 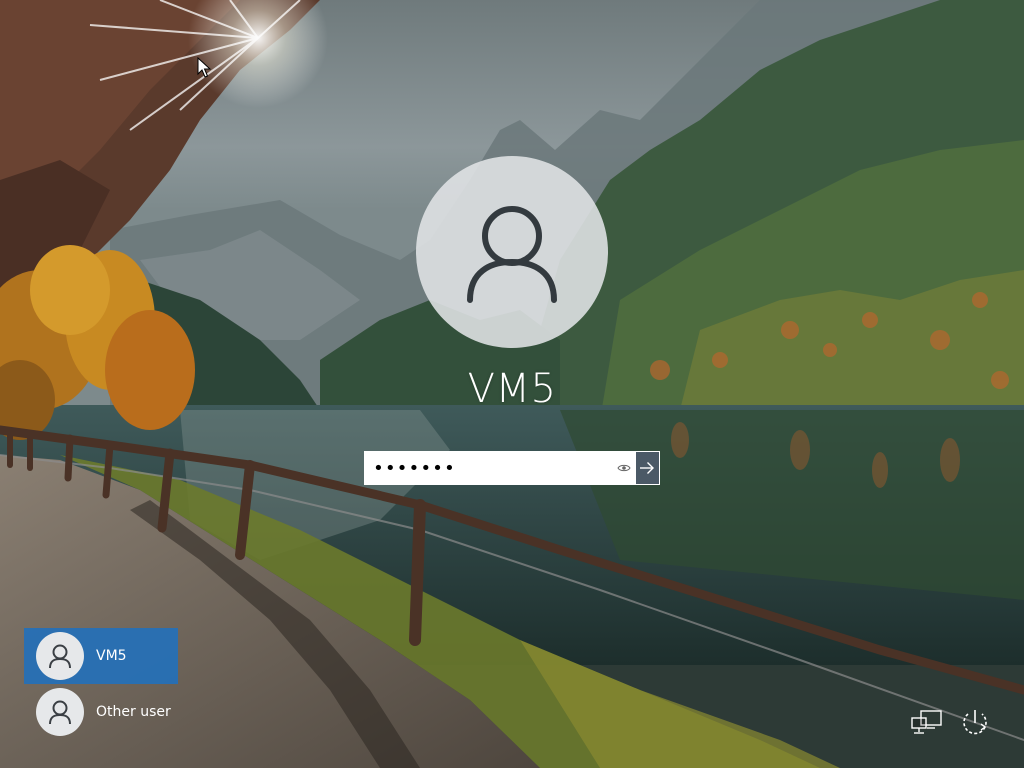 I want to click on power-button, so click(x=975, y=723).